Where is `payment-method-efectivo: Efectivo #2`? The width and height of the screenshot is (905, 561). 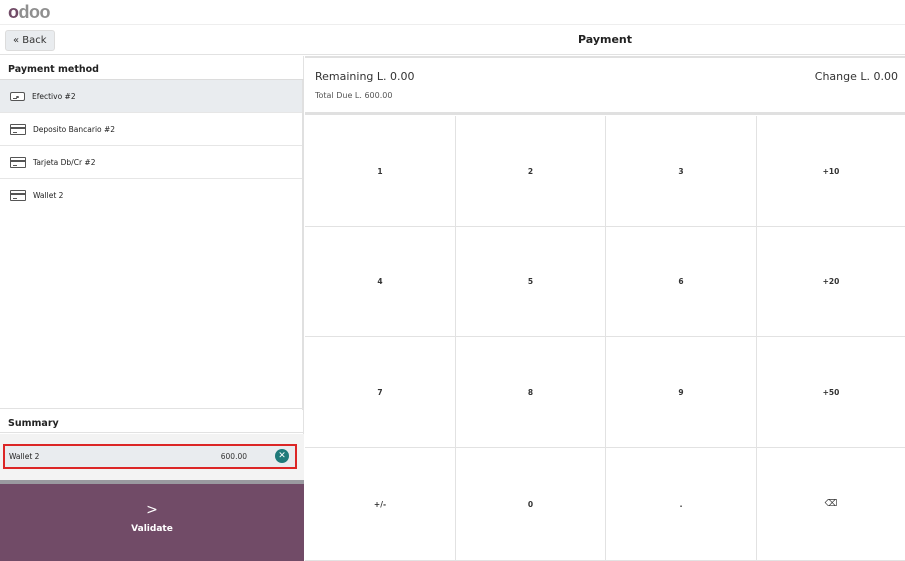
payment-method-efectivo: Efectivo #2 is located at coordinates (151, 96).